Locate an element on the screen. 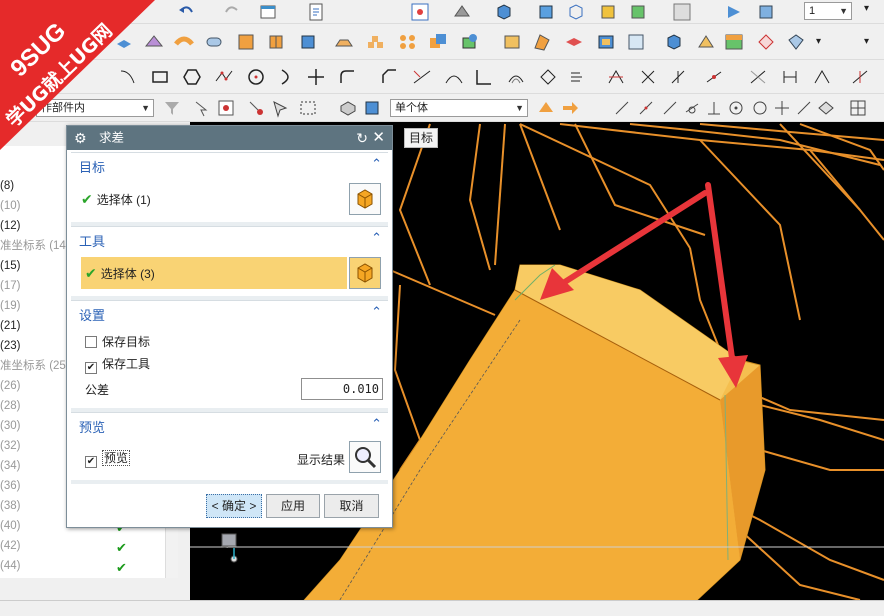 The image size is (884, 616). dots-icon is located at coordinates (408, 42).